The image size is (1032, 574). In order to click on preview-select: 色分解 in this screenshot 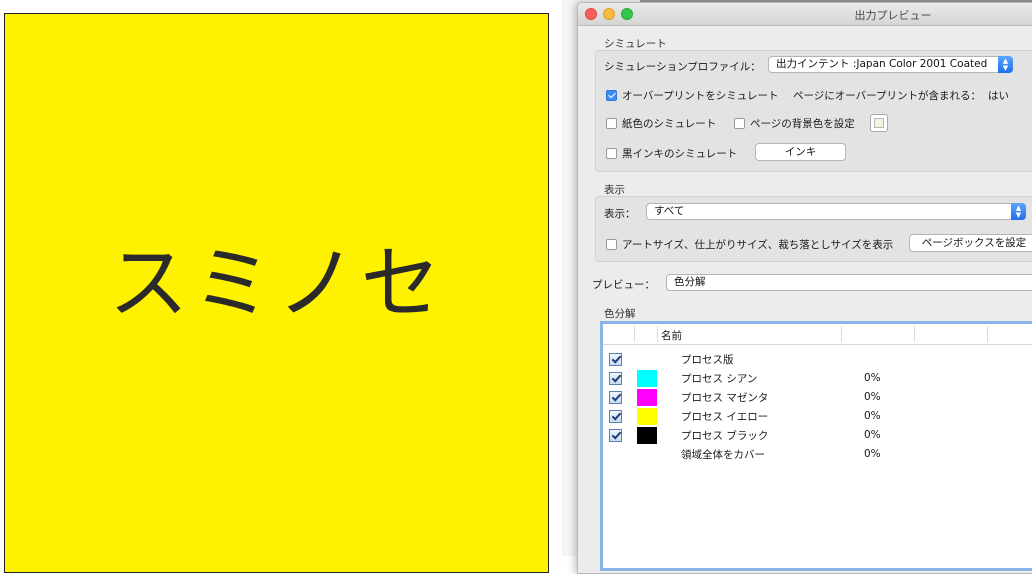, I will do `click(849, 282)`.